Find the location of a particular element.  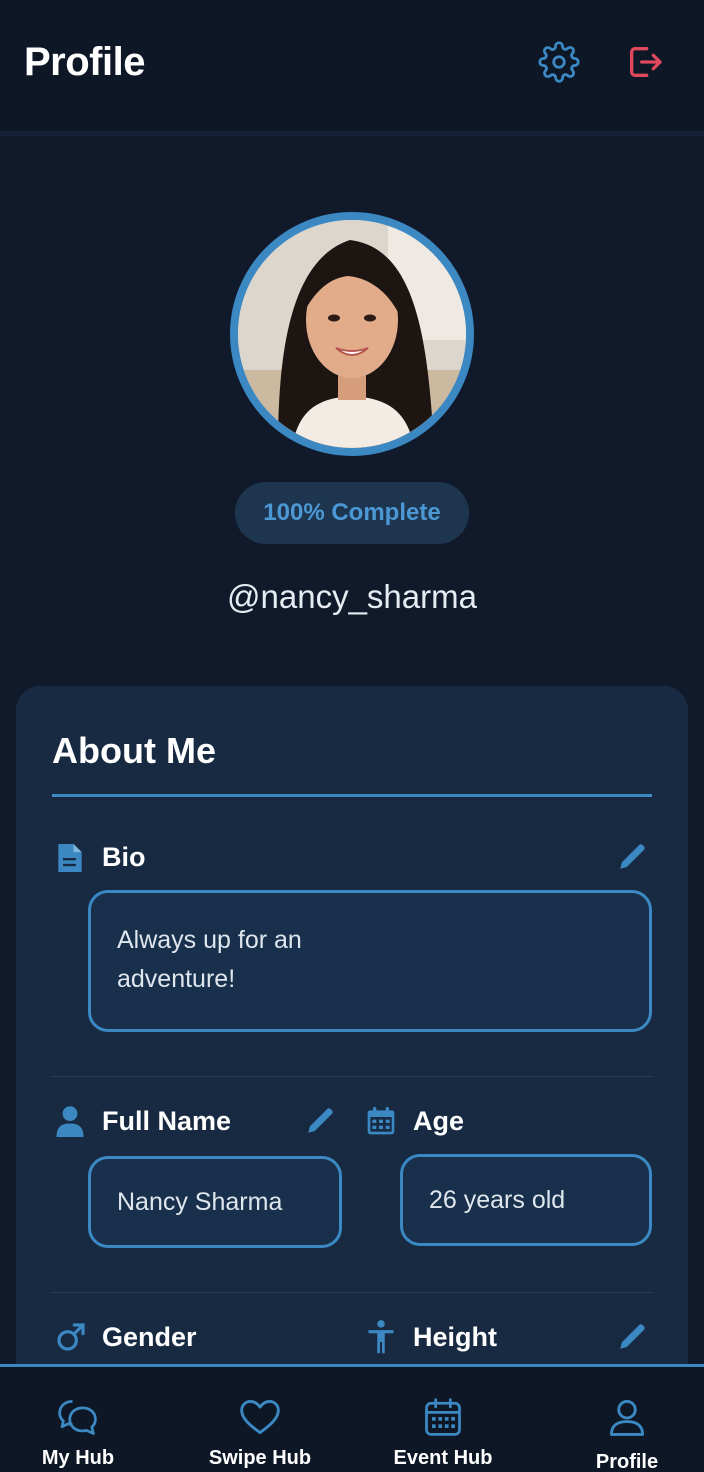

about-me-title: About Me is located at coordinates (134, 750).